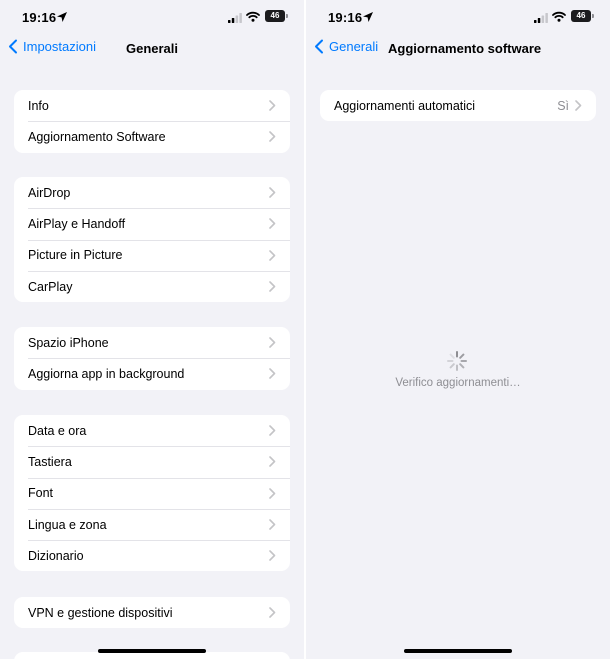 Image resolution: width=610 pixels, height=659 pixels. I want to click on row-value: Sì, so click(563, 105).